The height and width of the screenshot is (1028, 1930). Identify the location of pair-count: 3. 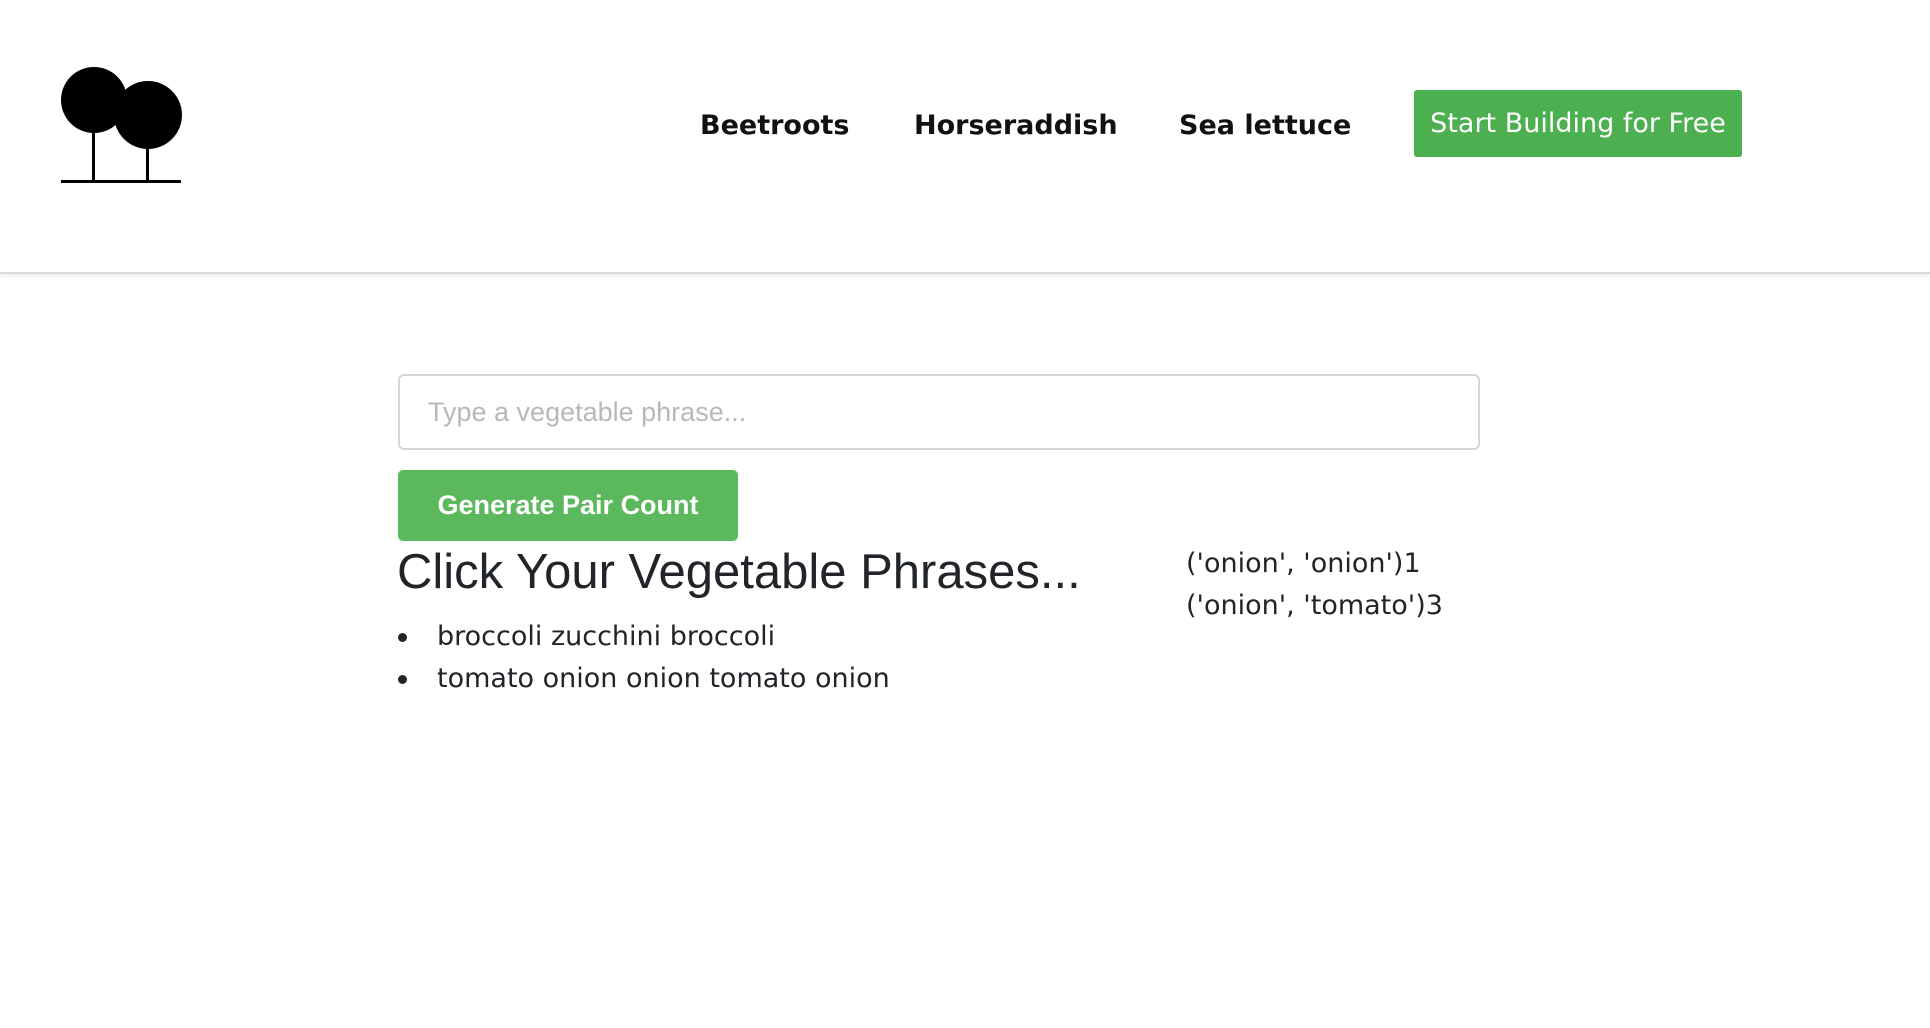
(1434, 605).